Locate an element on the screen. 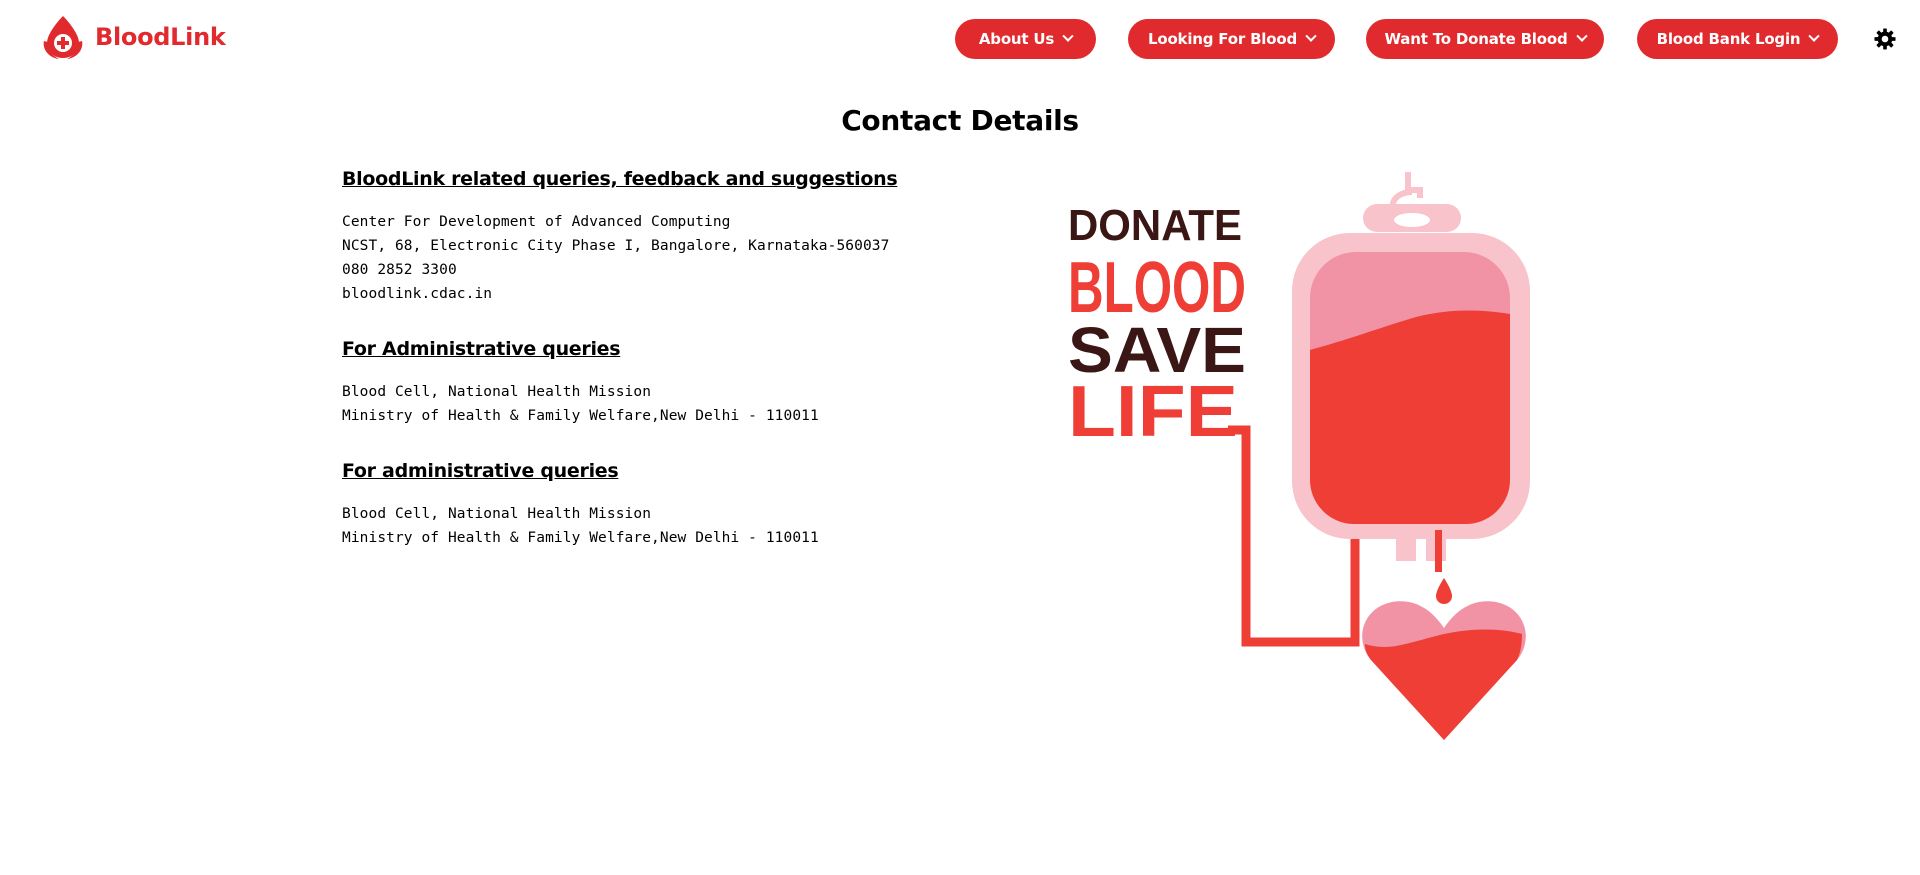  nav-donate-blood-button: Want To Donate Blood is located at coordinates (1485, 39).